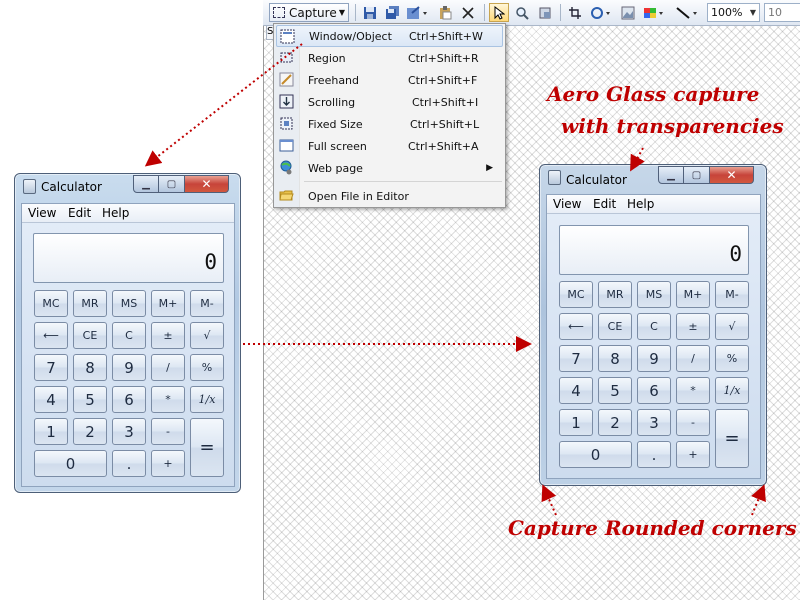  Describe the element at coordinates (389, 80) in the screenshot. I see `menu-item-freehand: Freehand Ctrl+Shift+F` at that location.